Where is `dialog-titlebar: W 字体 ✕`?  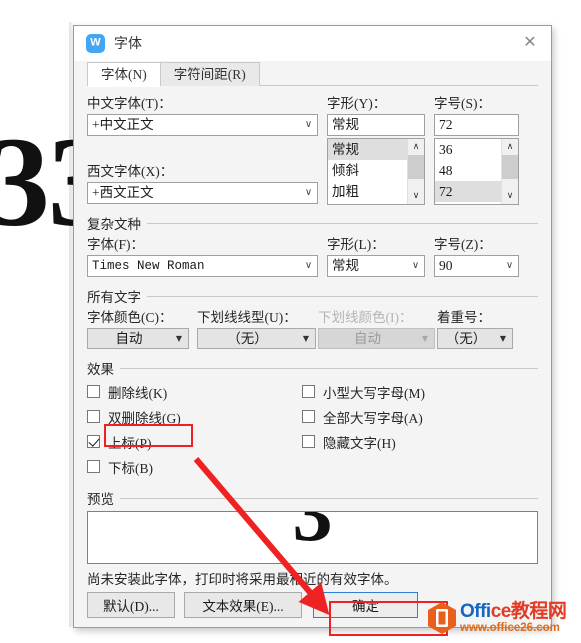
dialog-titlebar: W 字体 ✕ is located at coordinates (312, 43).